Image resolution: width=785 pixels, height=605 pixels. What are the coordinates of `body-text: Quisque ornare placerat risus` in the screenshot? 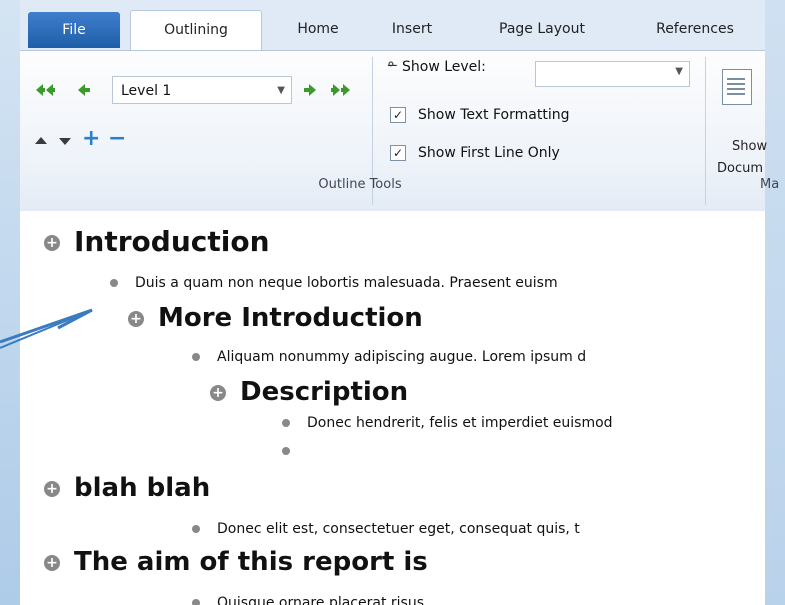 It's located at (320, 600).